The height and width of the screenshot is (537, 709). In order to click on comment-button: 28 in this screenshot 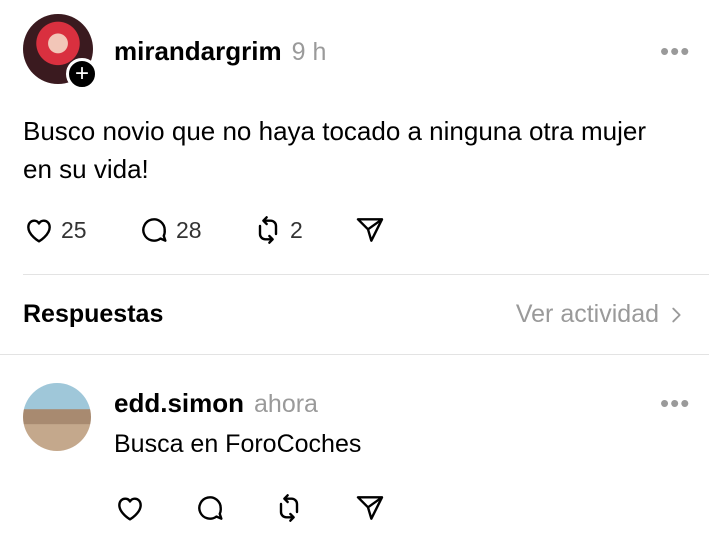, I will do `click(170, 230)`.